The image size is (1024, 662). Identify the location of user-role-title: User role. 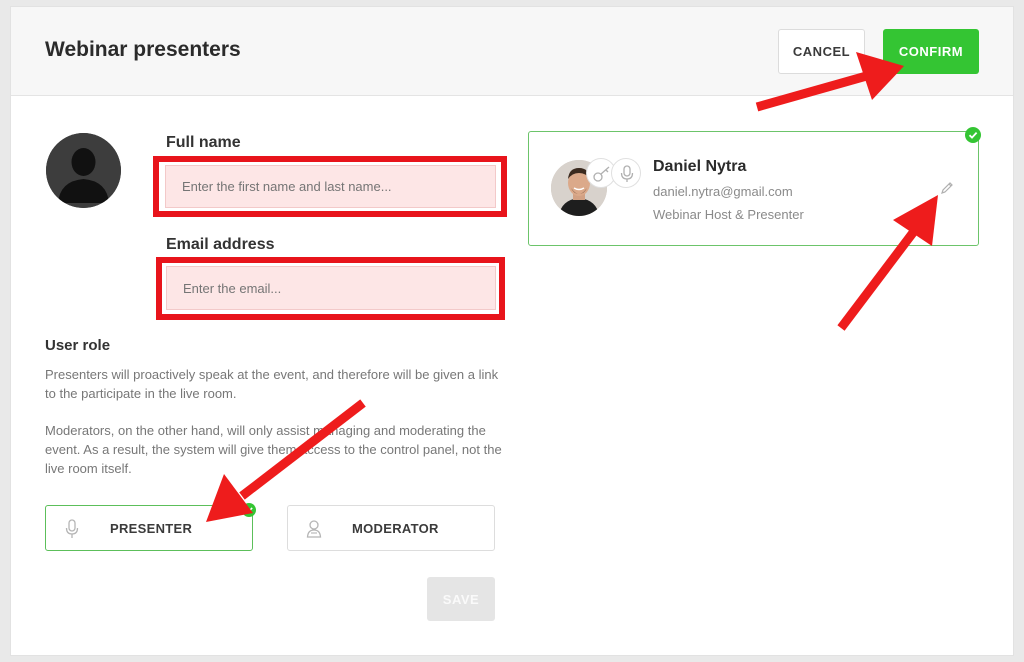
(78, 345).